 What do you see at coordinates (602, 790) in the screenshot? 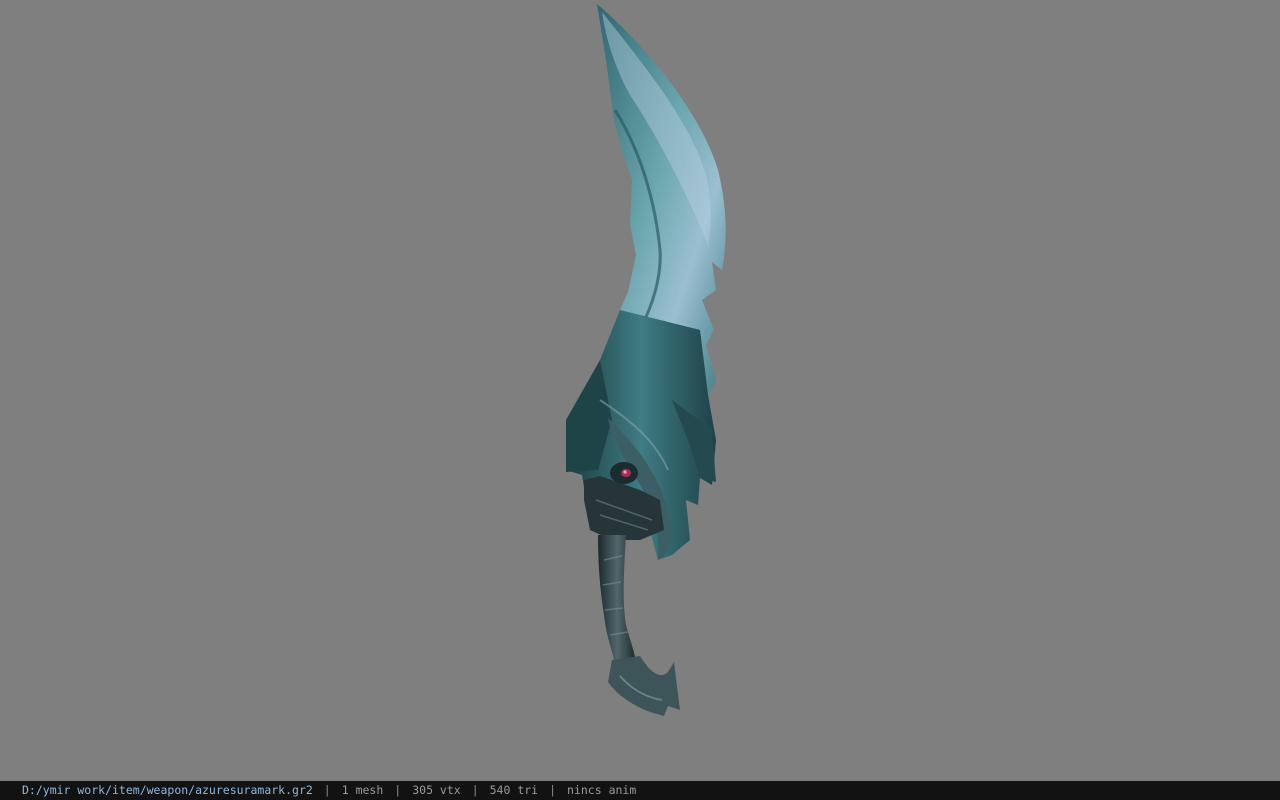
I see `animation-info: nincs anim` at bounding box center [602, 790].